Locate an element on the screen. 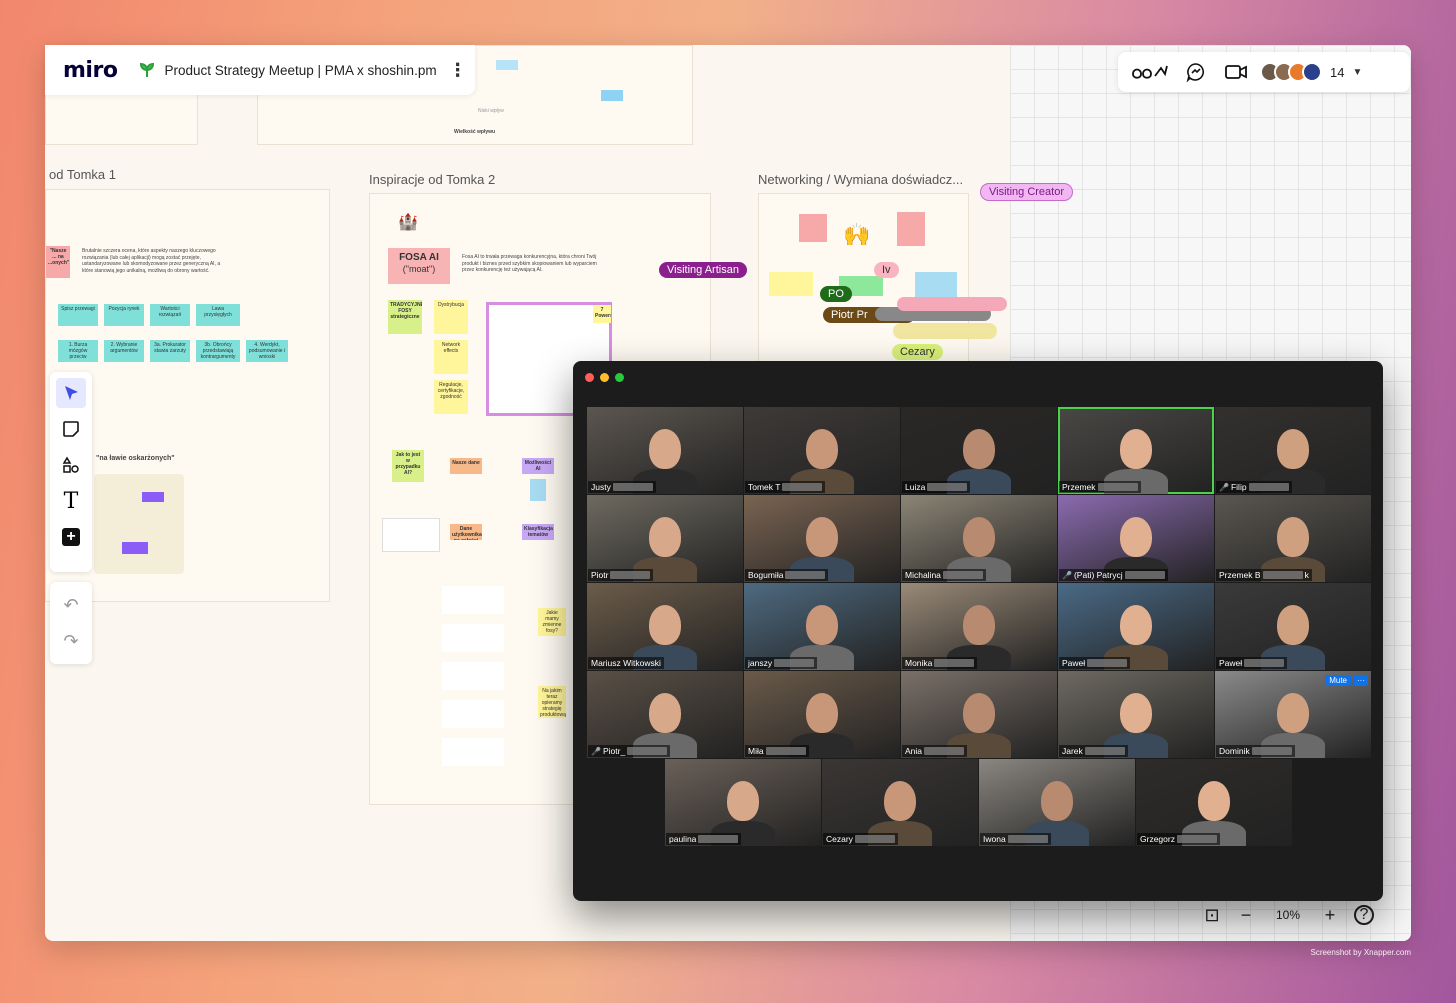 The height and width of the screenshot is (1003, 1456). participant-video-tile: Luiza is located at coordinates (979, 450).